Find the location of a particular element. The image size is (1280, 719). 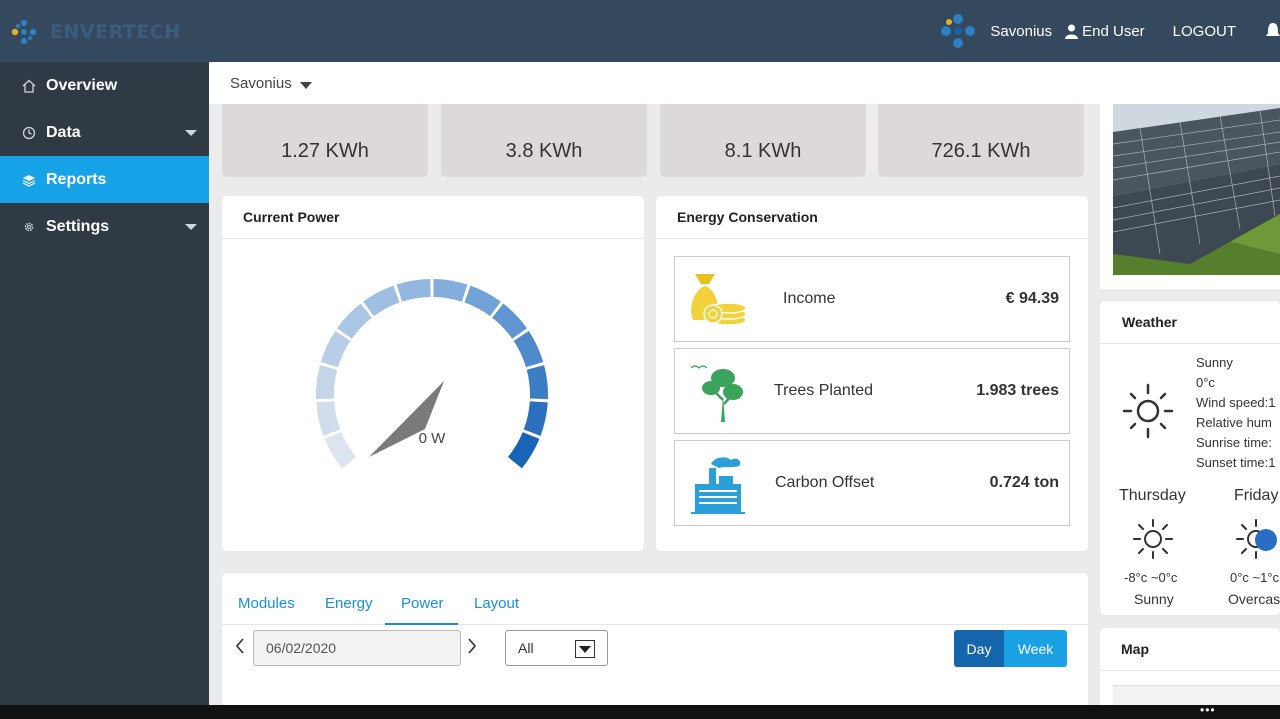

tree-icon is located at coordinates (716, 393).